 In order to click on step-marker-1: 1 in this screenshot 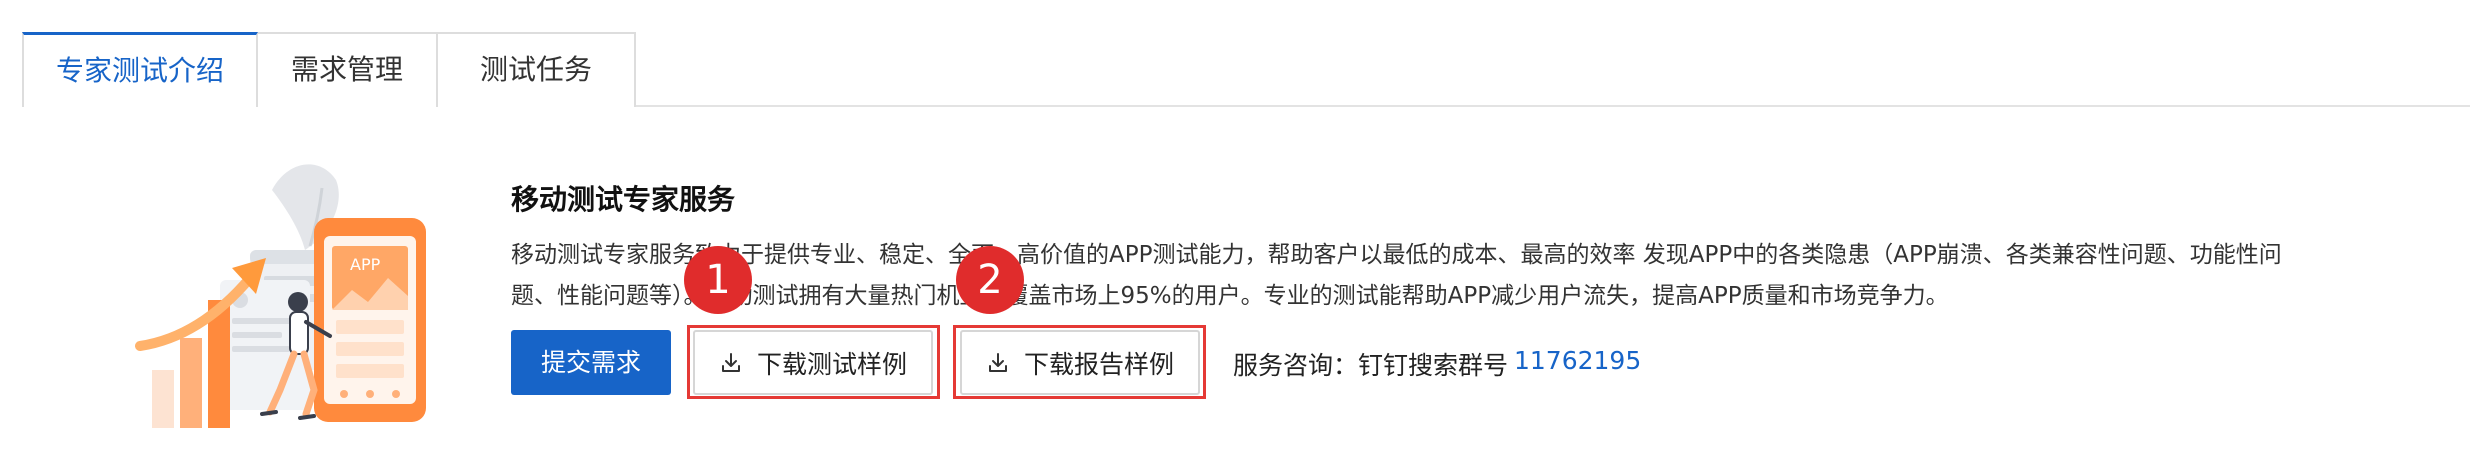, I will do `click(718, 280)`.